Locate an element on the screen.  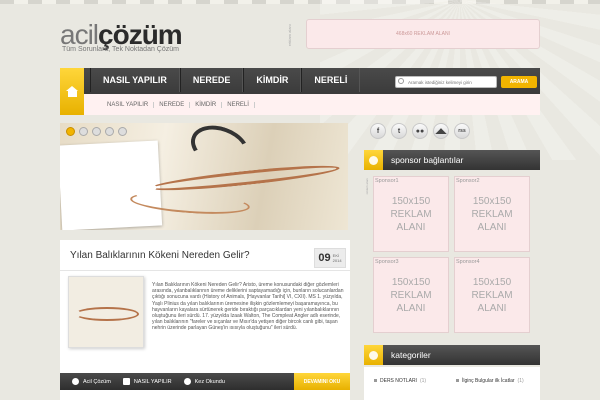
nav-item-nasil-yapilir: NASIL YAPILIR is located at coordinates (135, 80).